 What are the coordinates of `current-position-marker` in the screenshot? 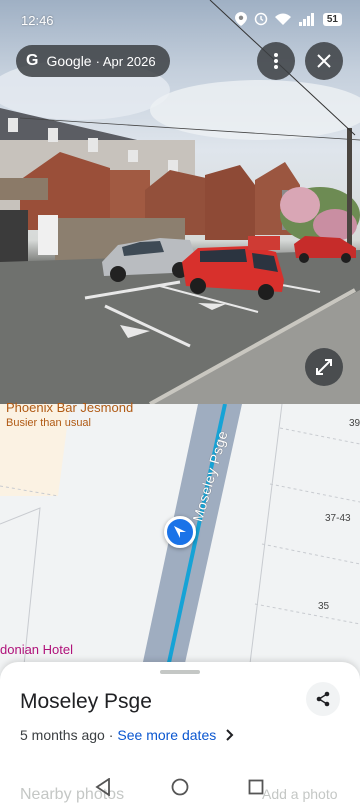 It's located at (180, 532).